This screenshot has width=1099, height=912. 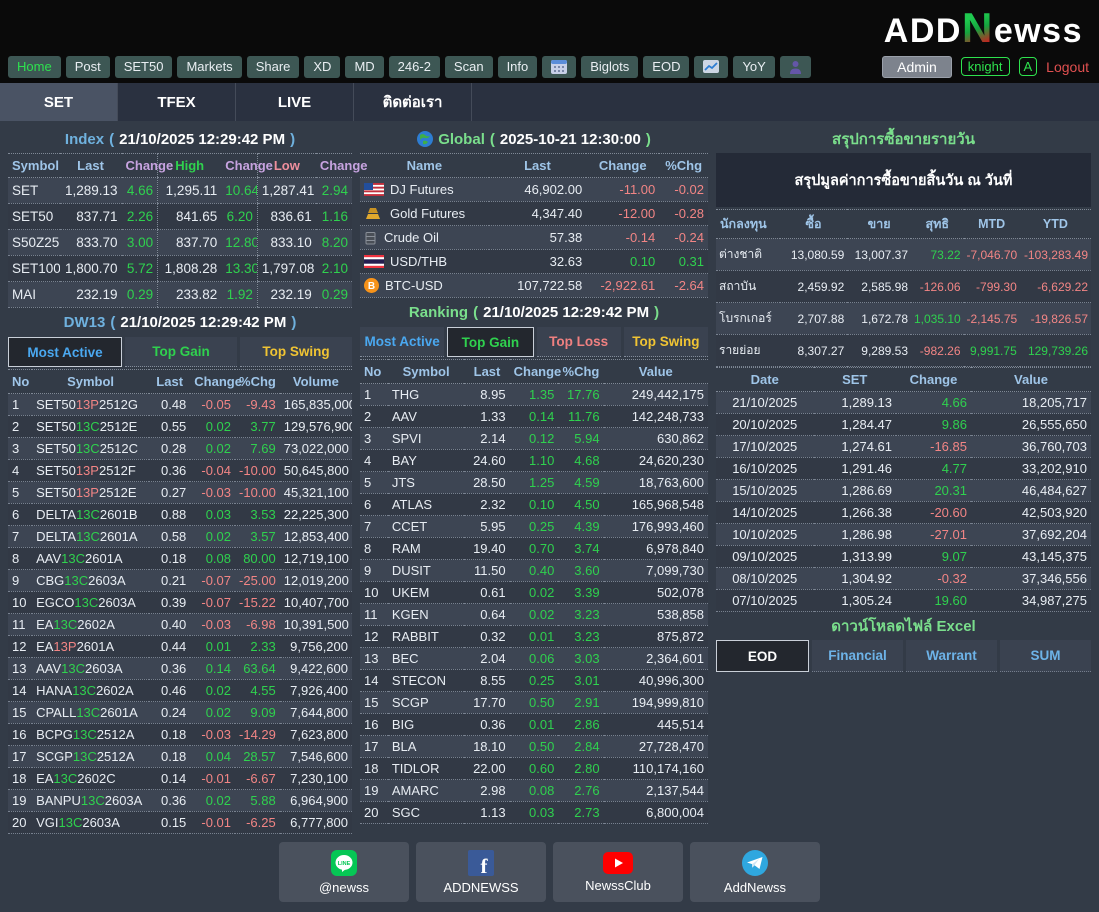 I want to click on nav-item-biglots: Biglots, so click(x=610, y=66).